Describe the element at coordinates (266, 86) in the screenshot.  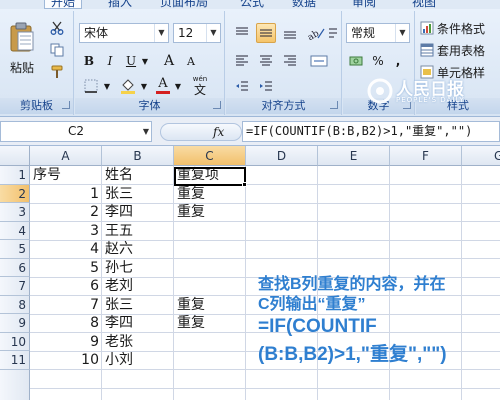
I see `increase-indent-button` at that location.